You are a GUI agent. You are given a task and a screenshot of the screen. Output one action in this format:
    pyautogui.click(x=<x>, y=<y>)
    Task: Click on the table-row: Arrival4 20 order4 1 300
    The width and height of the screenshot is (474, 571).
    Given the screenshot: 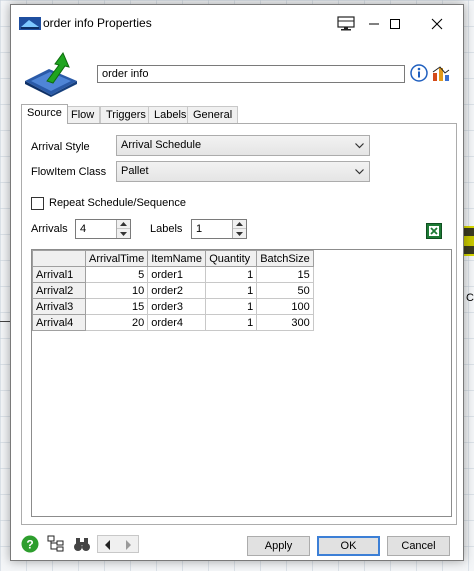 What is the action you would take?
    pyautogui.click(x=173, y=322)
    